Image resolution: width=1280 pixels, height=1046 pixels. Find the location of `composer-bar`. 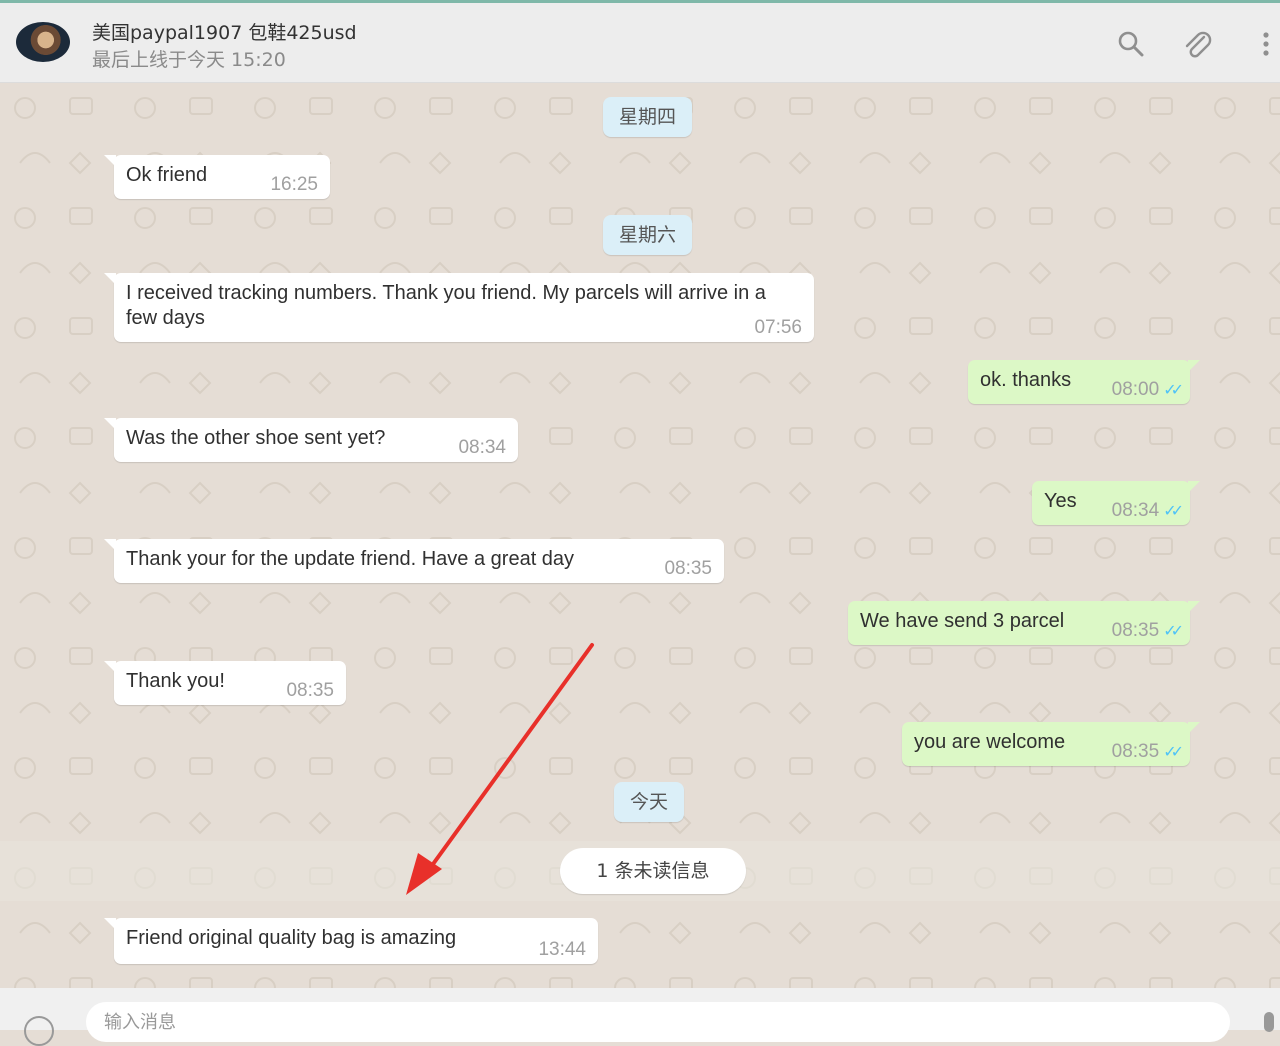

composer-bar is located at coordinates (640, 1017).